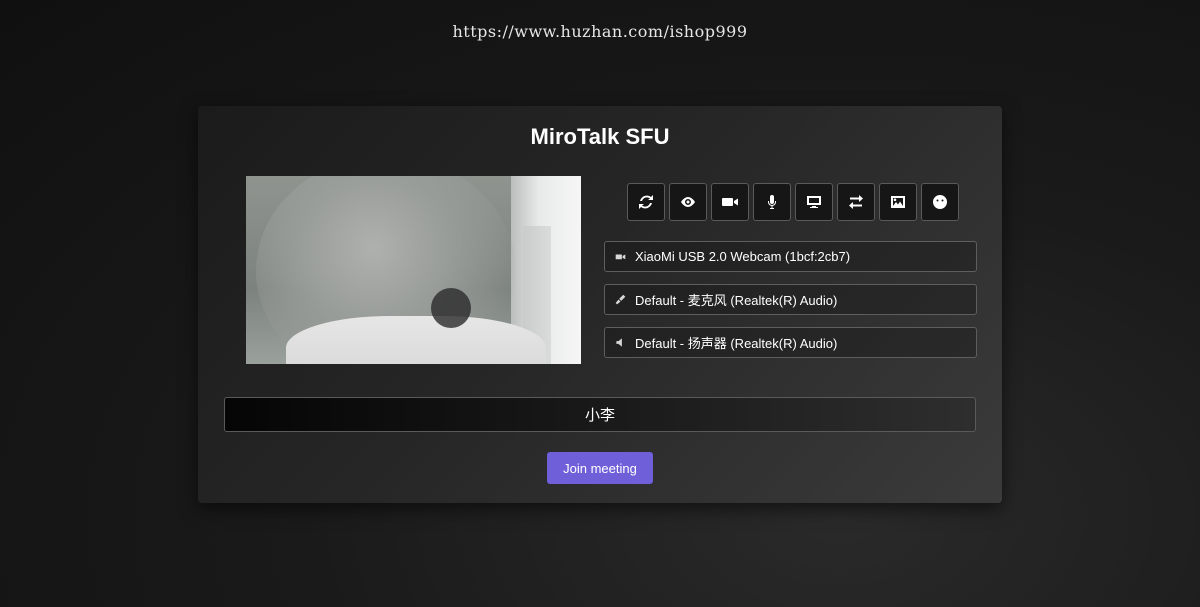  I want to click on swap-icon, so click(856, 202).